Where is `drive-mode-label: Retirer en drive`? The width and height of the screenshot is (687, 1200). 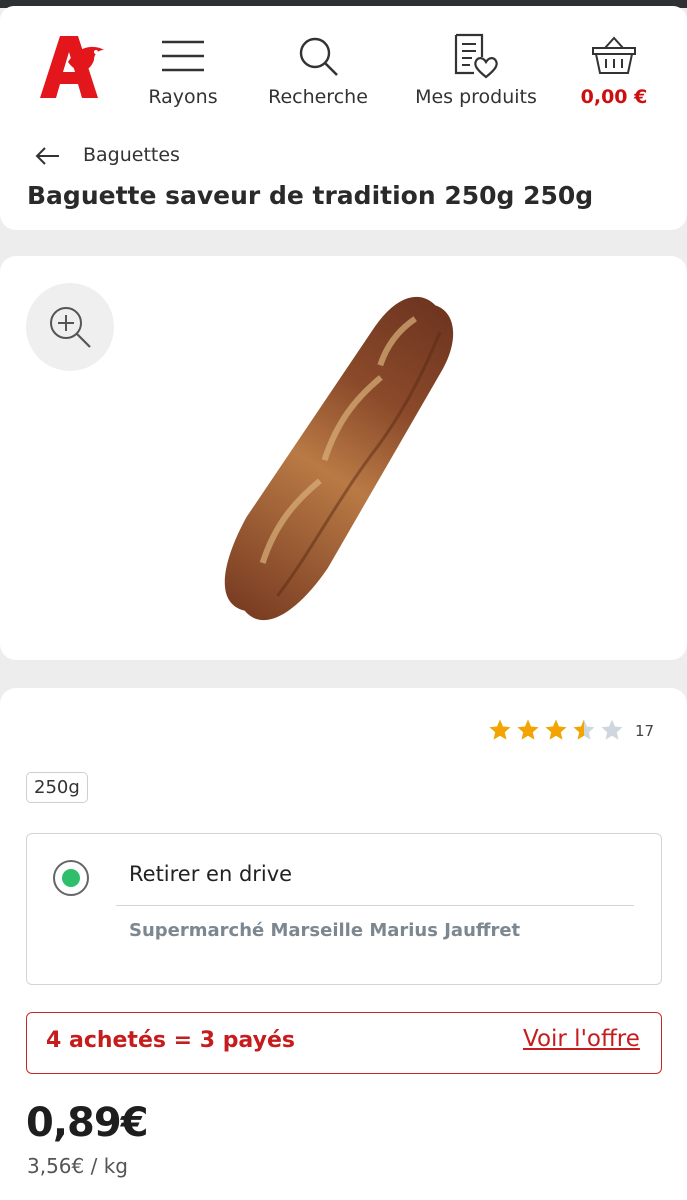
drive-mode-label: Retirer en drive is located at coordinates (211, 874).